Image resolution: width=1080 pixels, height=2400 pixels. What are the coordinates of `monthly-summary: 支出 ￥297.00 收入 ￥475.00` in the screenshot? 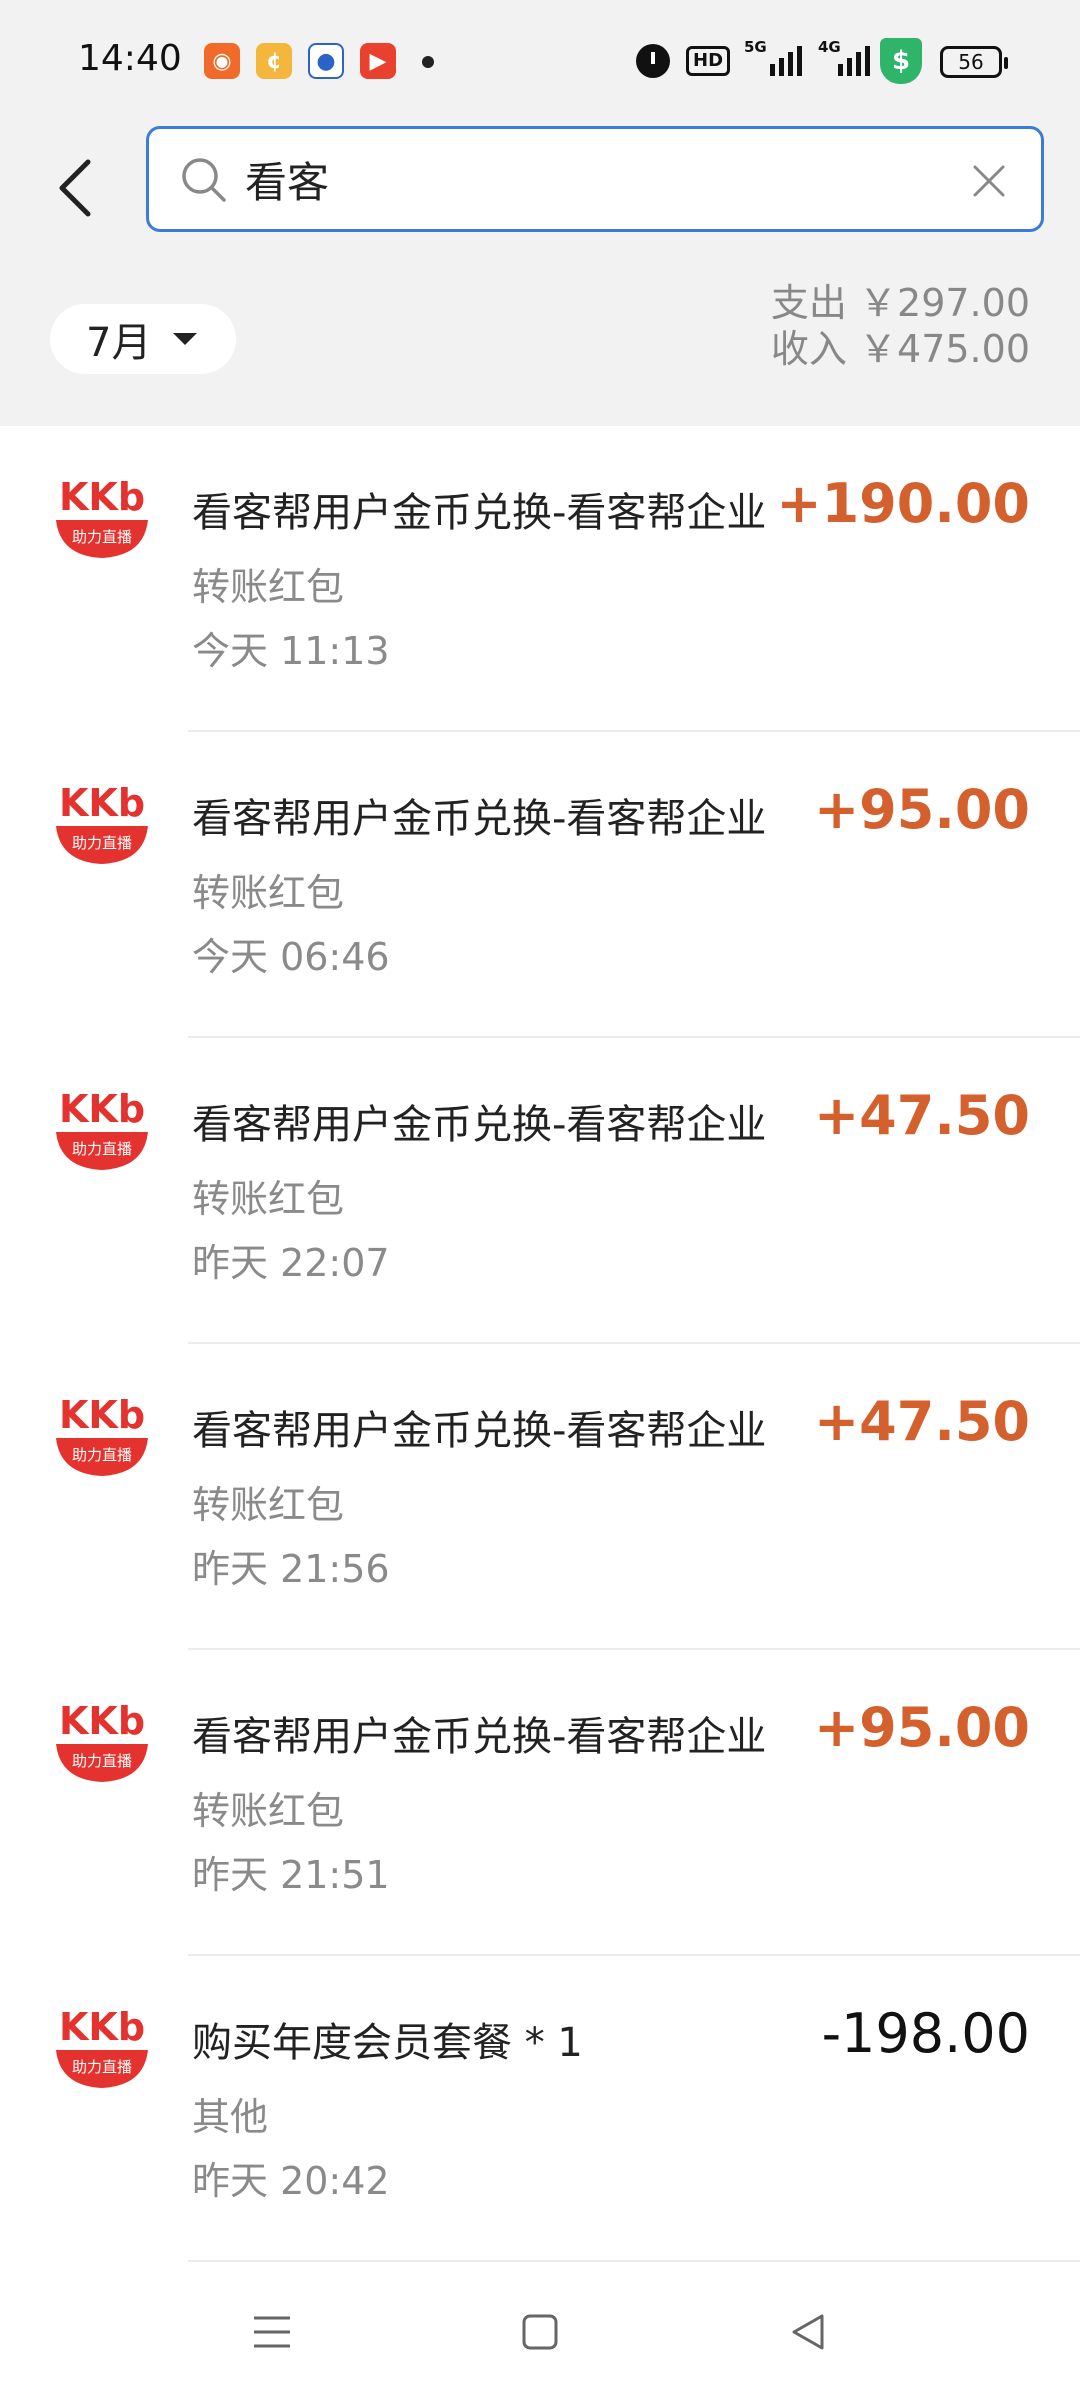 It's located at (900, 326).